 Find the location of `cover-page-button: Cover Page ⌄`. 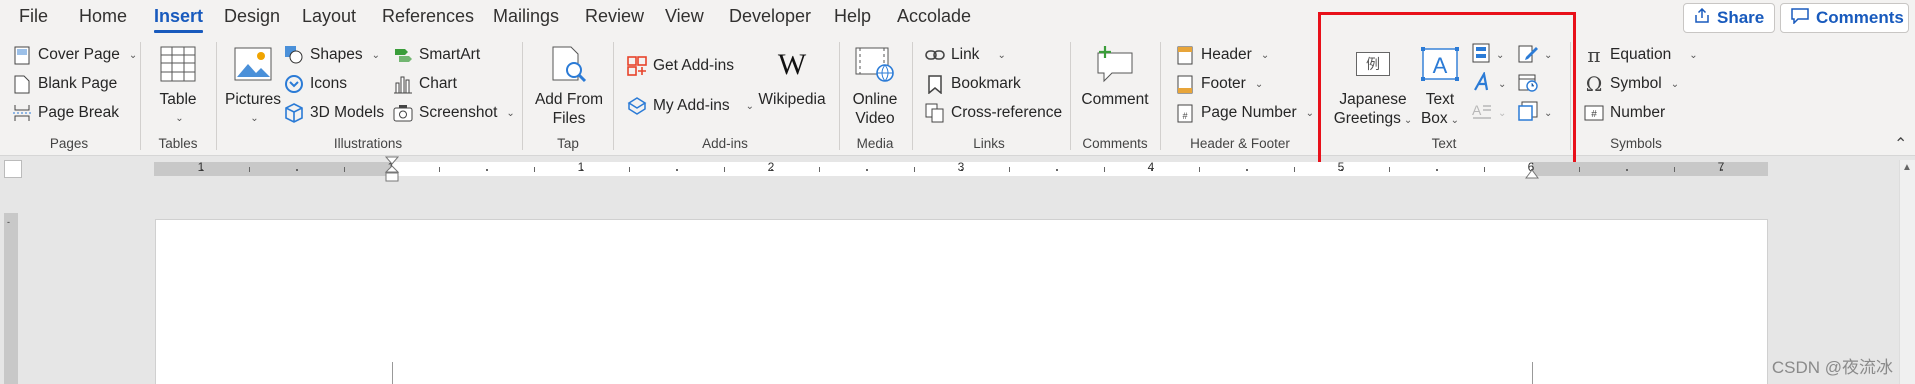

cover-page-button: Cover Page ⌄ is located at coordinates (74, 55).